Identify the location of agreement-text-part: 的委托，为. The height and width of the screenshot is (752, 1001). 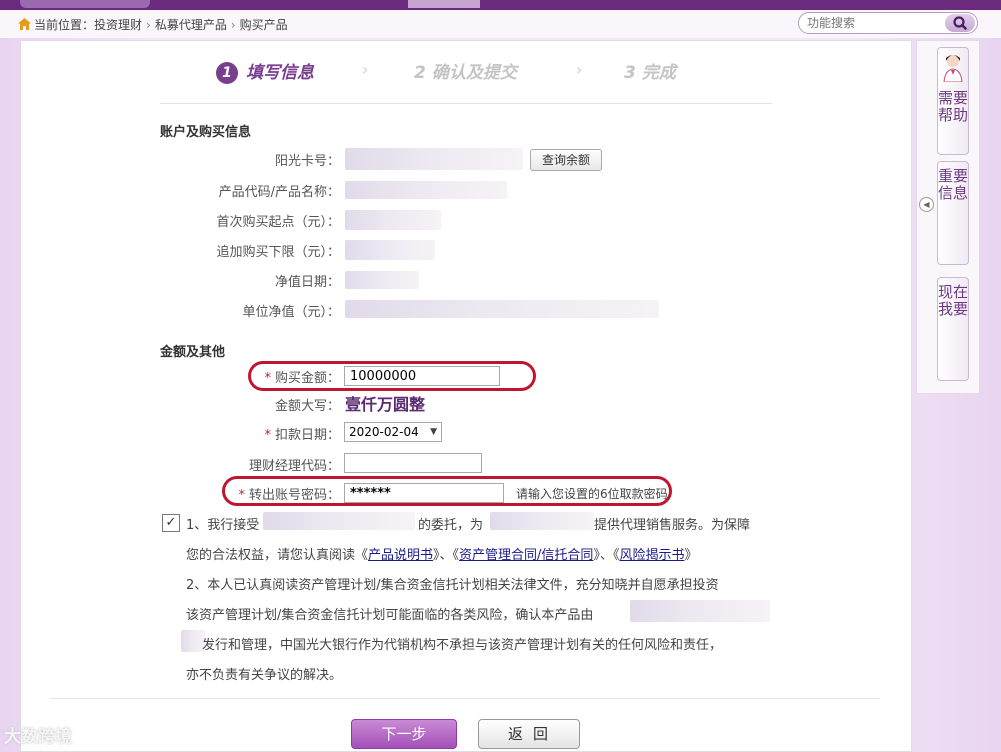
(451, 525).